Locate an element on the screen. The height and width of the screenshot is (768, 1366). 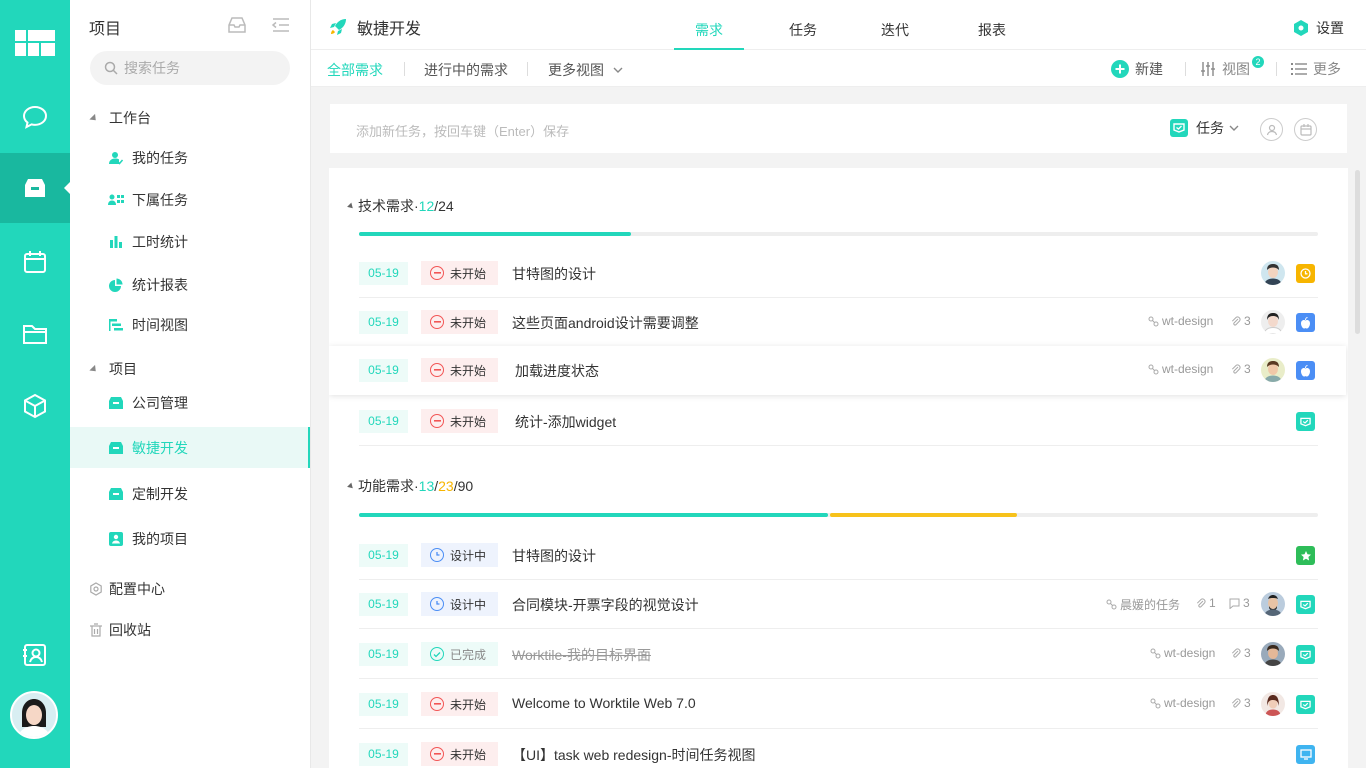
calendar-icon is located at coordinates (35, 262).